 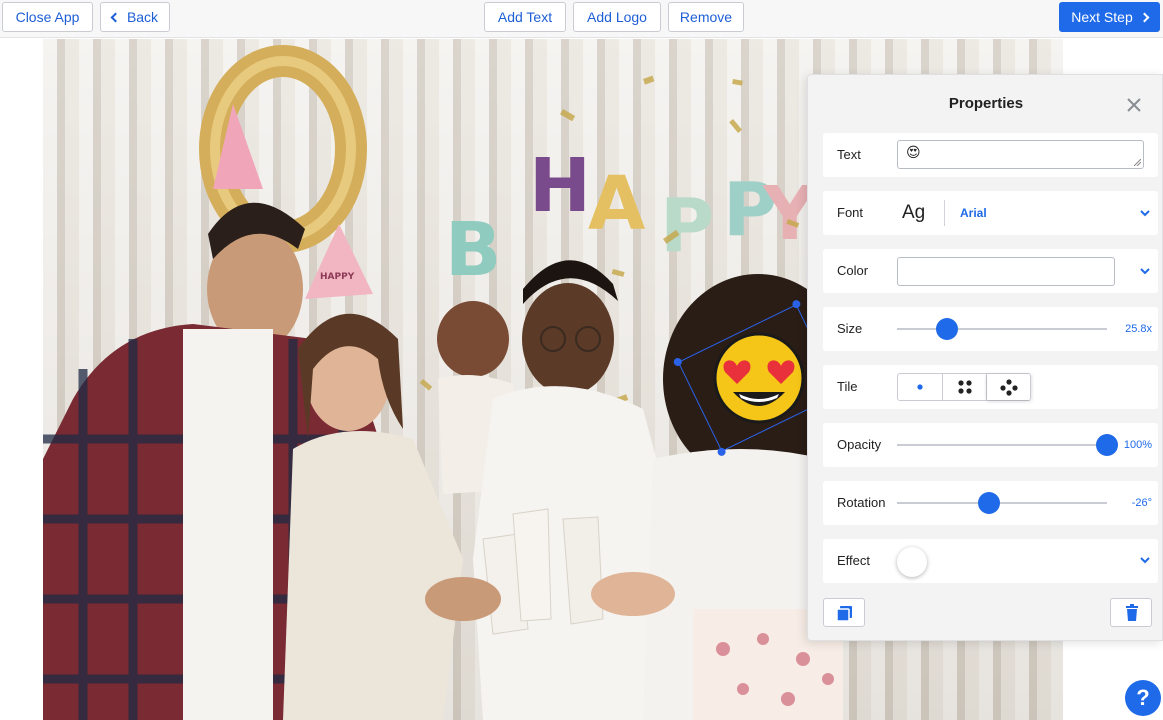 What do you see at coordinates (1144, 17) in the screenshot?
I see `chevron-right-icon` at bounding box center [1144, 17].